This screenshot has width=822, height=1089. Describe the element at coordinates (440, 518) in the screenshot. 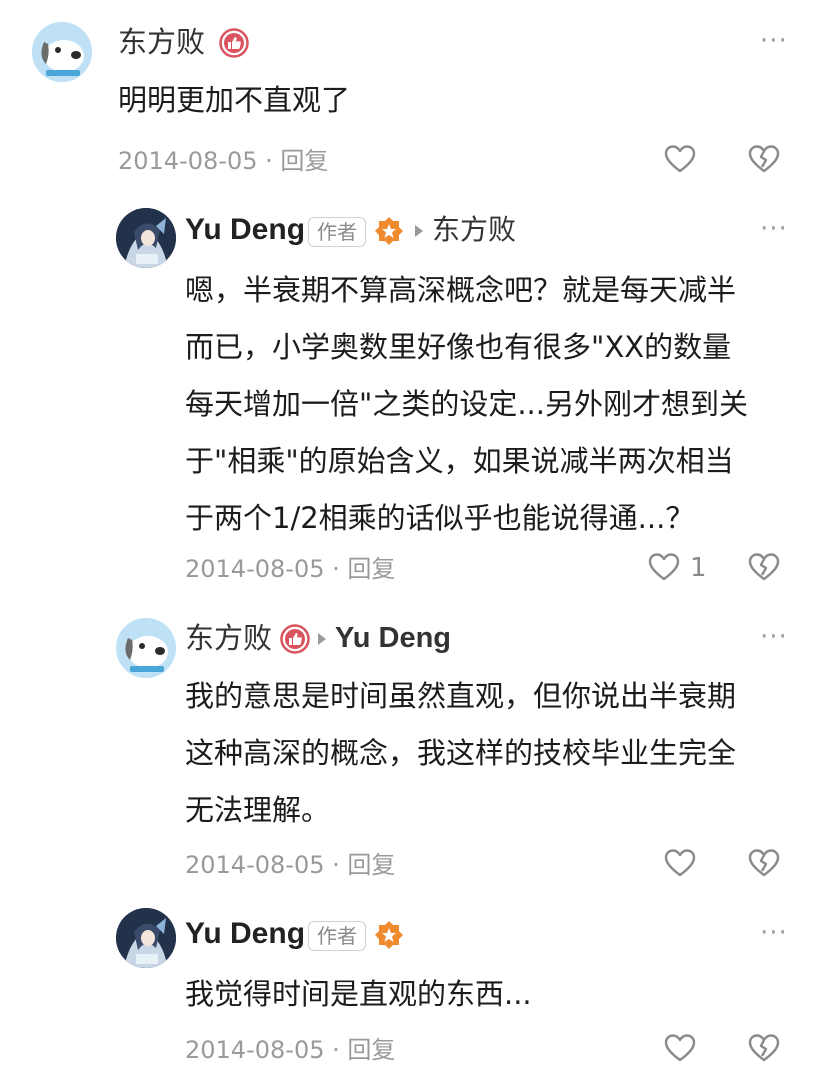

I see `comment-text-line: 于两个1/2相乘的话似乎也能说得通...？` at that location.